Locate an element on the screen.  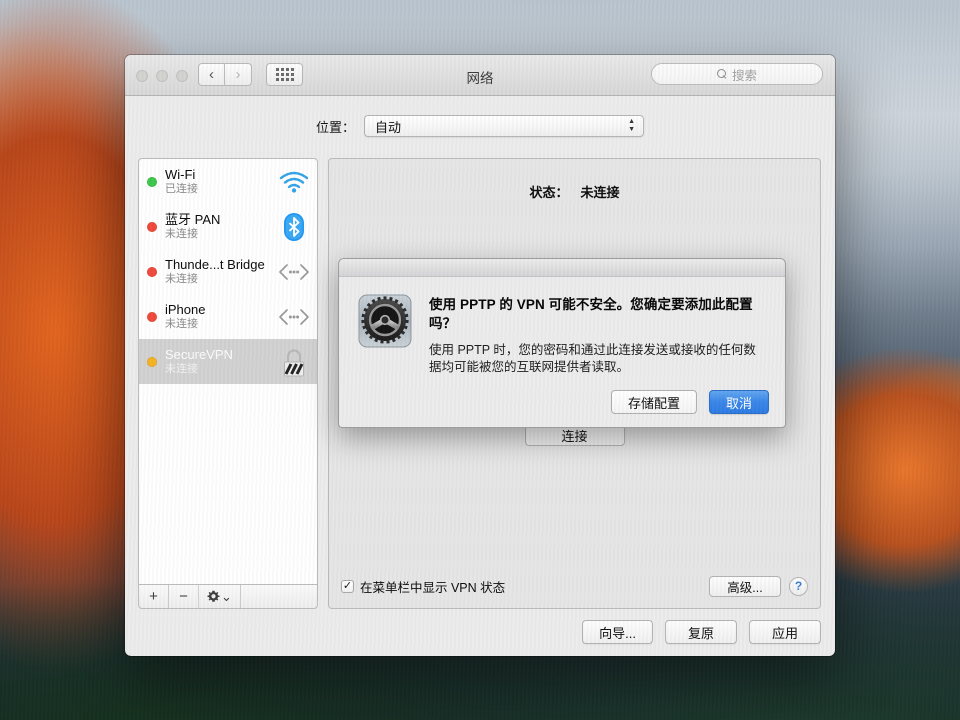
location-row: 位置： 自动 ▲ ▼ is located at coordinates (480, 126).